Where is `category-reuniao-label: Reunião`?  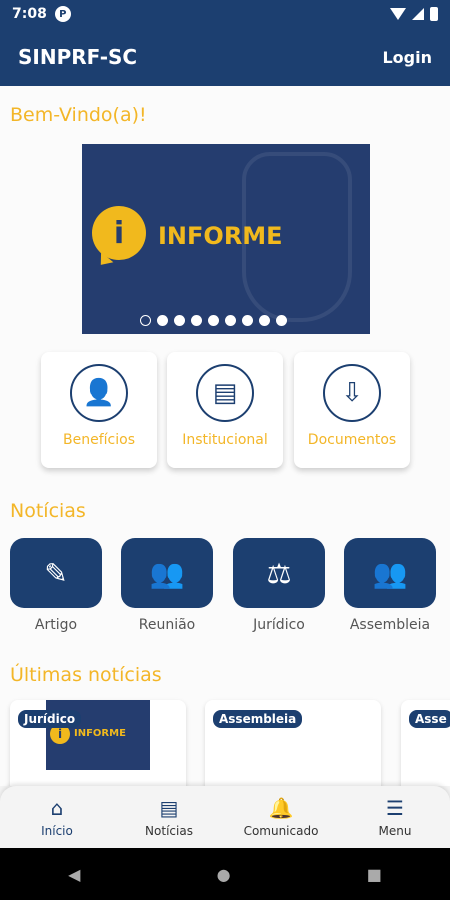
category-reuniao-label: Reunião is located at coordinates (167, 625).